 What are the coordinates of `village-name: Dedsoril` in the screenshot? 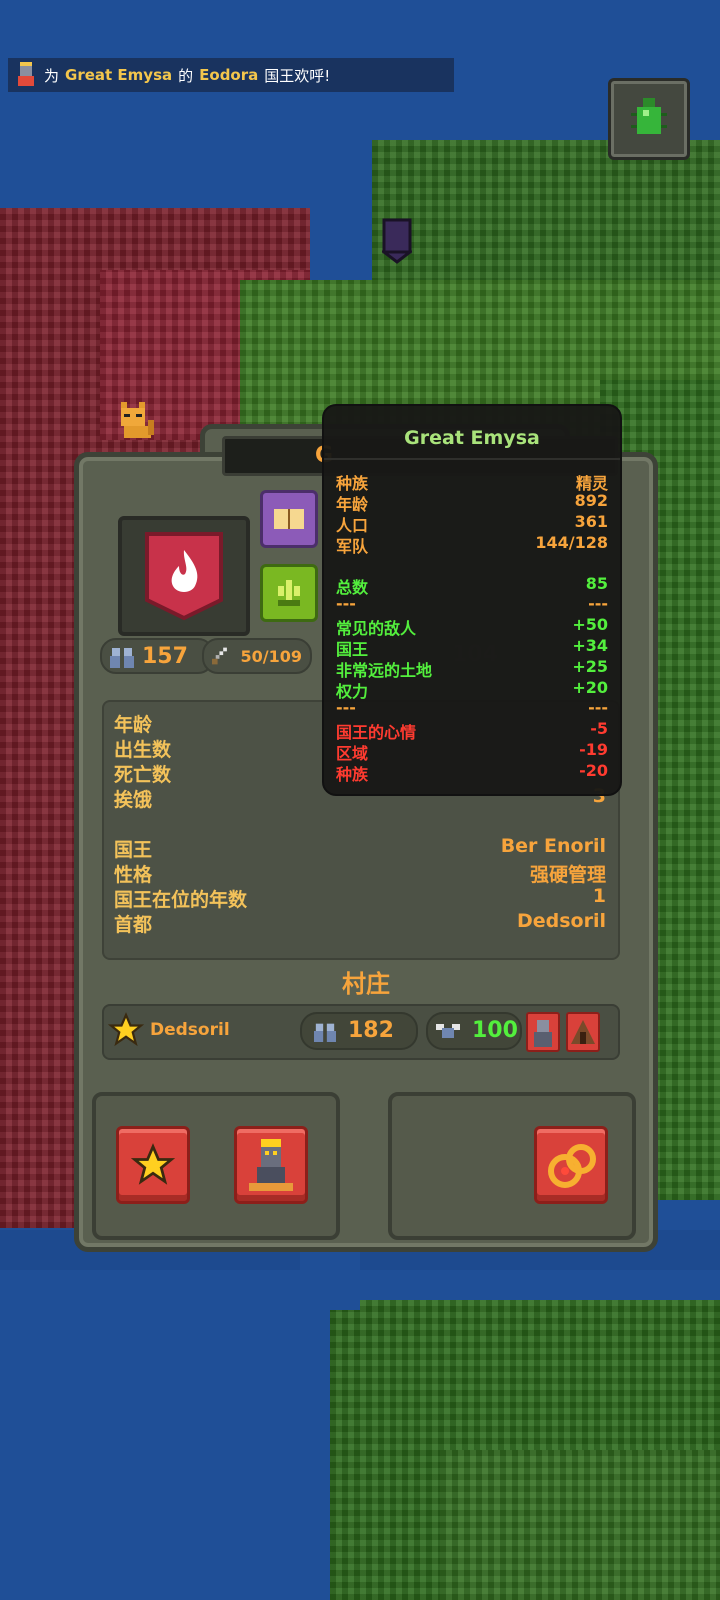 It's located at (190, 1030).